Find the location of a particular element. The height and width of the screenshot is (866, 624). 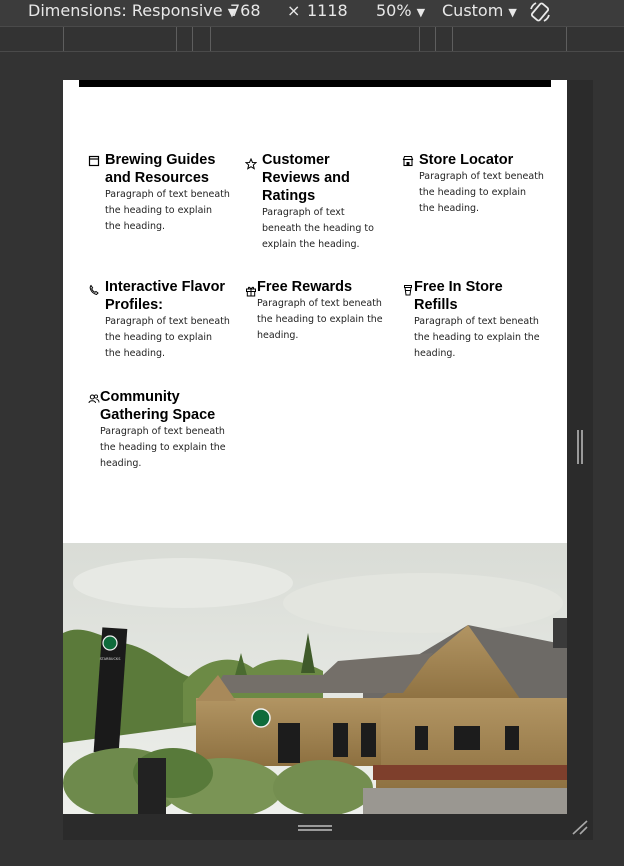

throttle-dropdown: Custom ▼ is located at coordinates (479, 10).